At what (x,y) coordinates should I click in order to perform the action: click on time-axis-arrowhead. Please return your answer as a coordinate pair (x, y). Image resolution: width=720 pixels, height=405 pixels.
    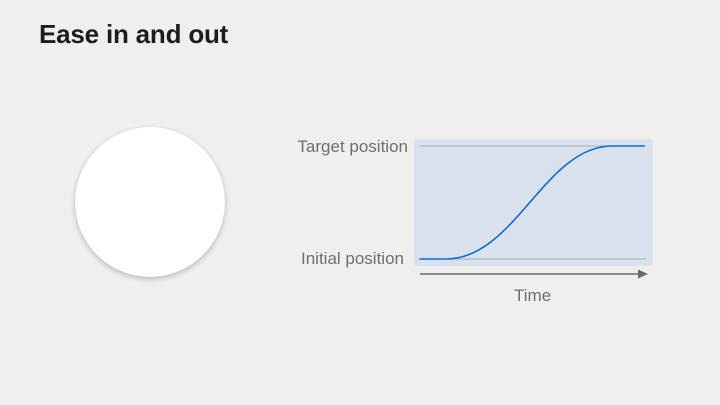
    Looking at the image, I should click on (643, 274).